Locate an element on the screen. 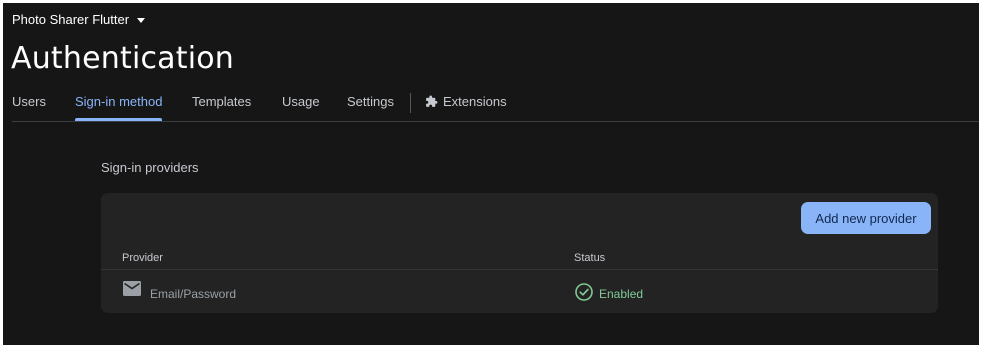  section-title: Sign-in providers is located at coordinates (150, 167).